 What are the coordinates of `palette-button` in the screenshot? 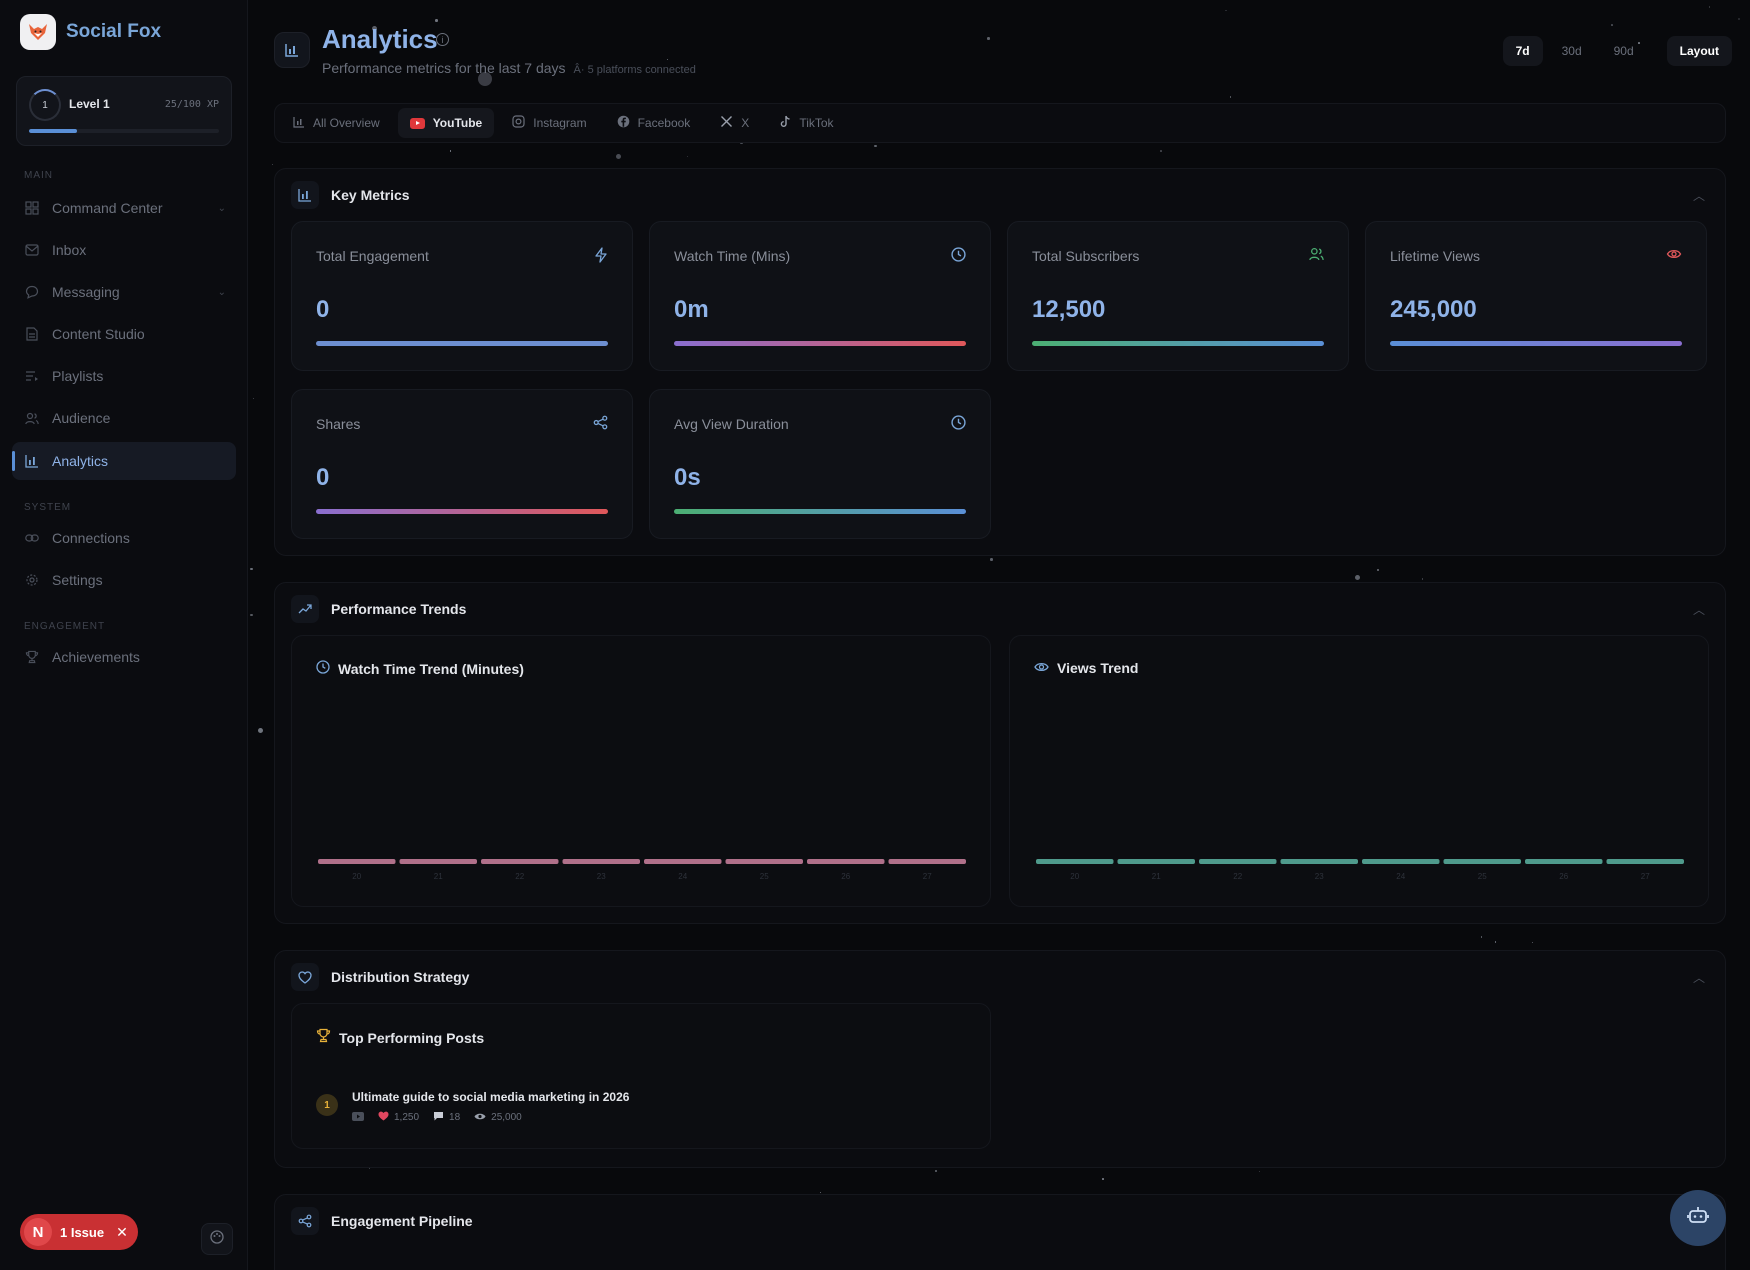 It's located at (217, 1239).